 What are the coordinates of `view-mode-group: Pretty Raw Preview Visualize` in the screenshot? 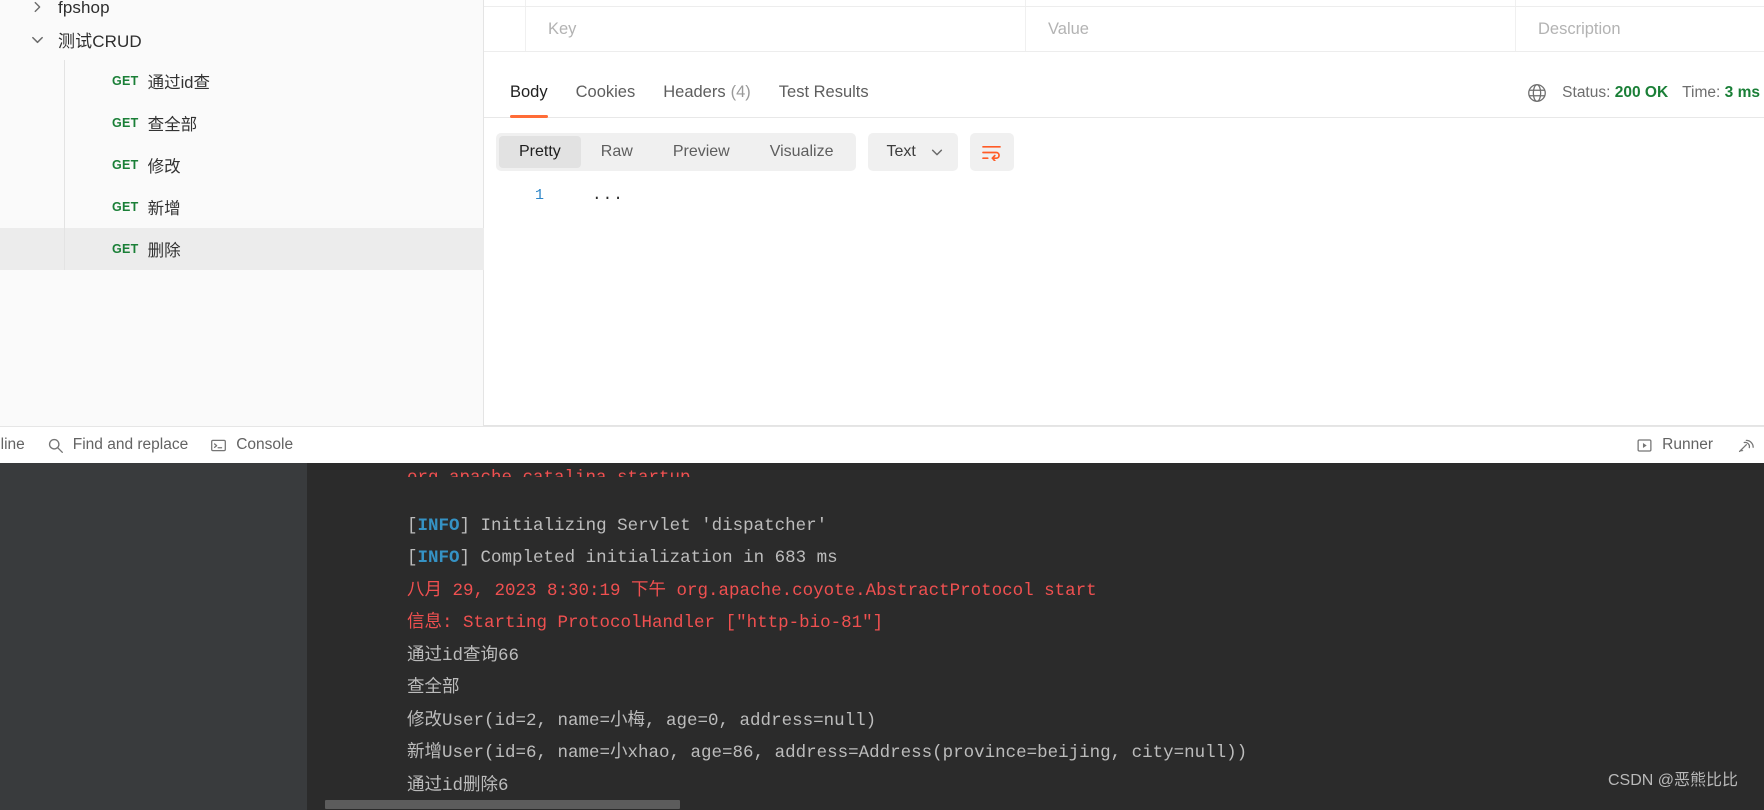 It's located at (676, 152).